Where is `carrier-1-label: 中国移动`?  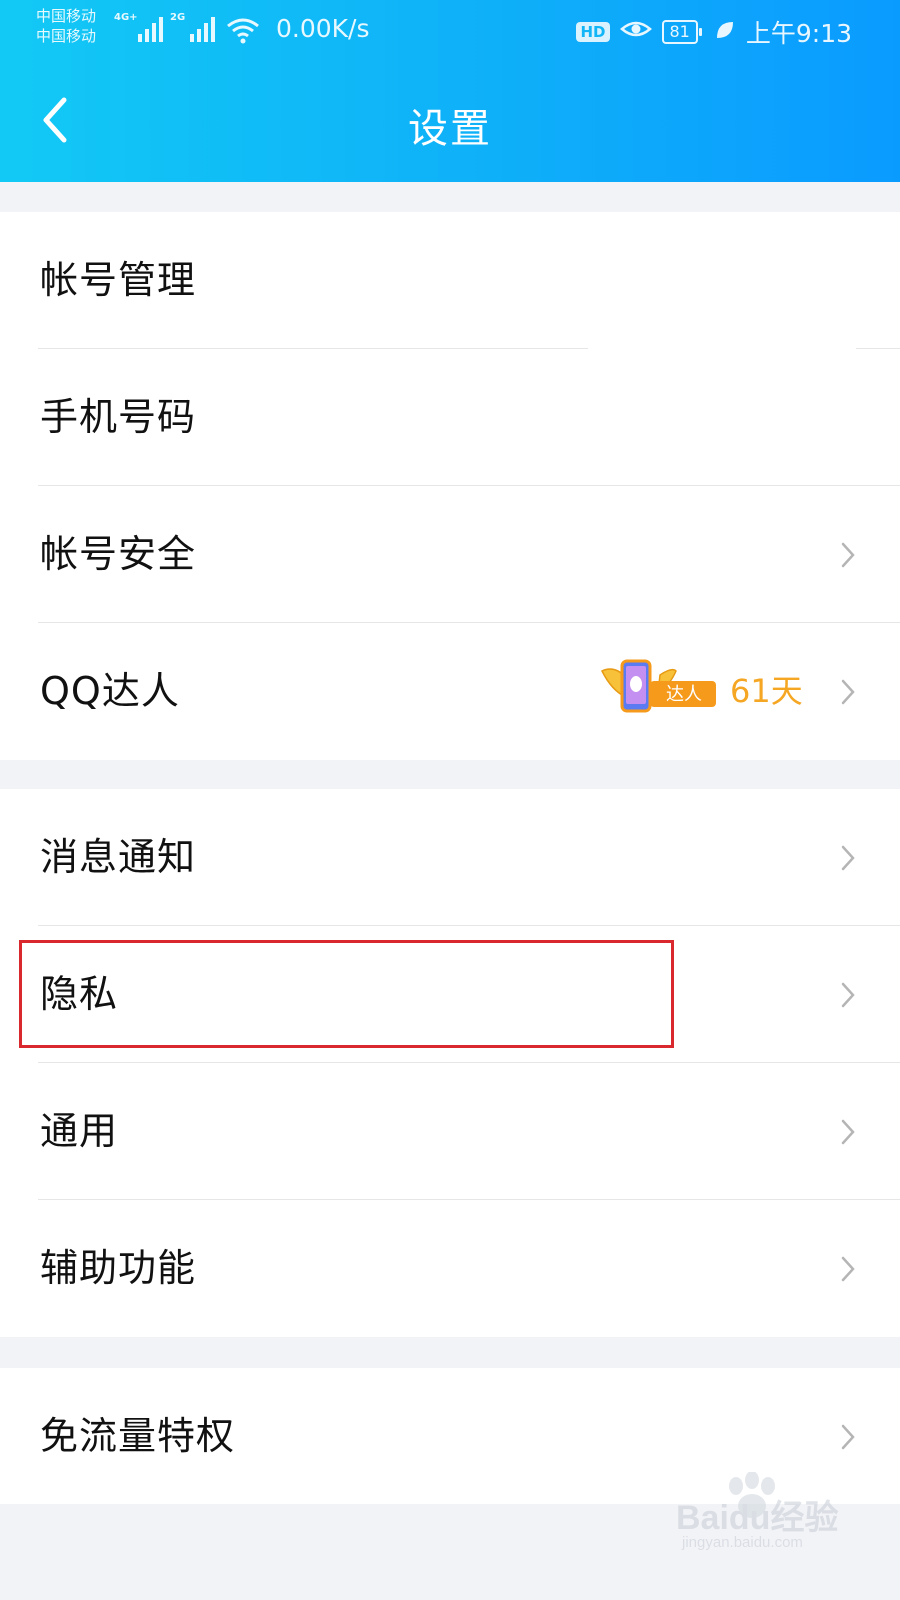 carrier-1-label: 中国移动 is located at coordinates (66, 16).